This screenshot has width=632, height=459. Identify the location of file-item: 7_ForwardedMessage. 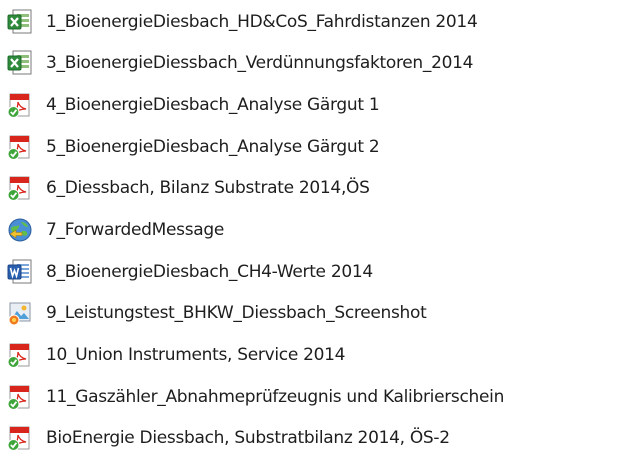
(114, 230).